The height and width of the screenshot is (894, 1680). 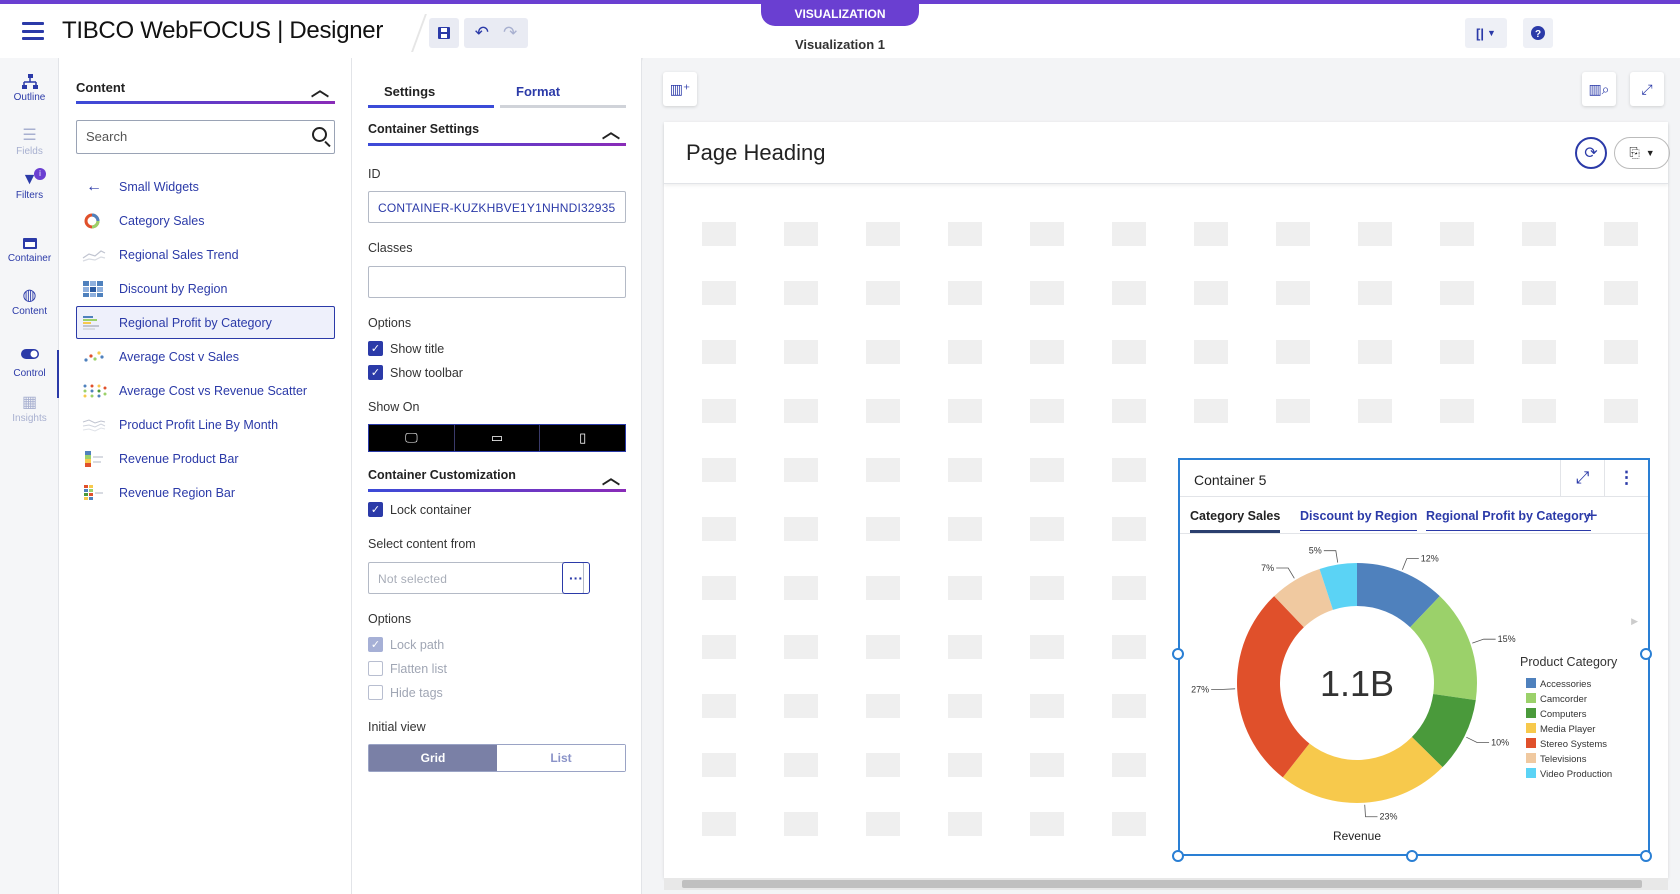 What do you see at coordinates (33, 31) in the screenshot?
I see `menu-icon` at bounding box center [33, 31].